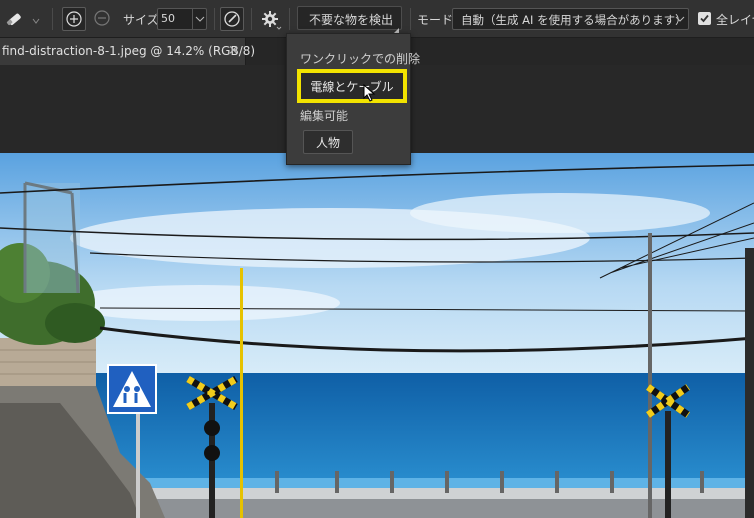 Image resolution: width=754 pixels, height=518 pixels. Describe the element at coordinates (141, 20) in the screenshot. I see `size-label: サイズ` at that location.